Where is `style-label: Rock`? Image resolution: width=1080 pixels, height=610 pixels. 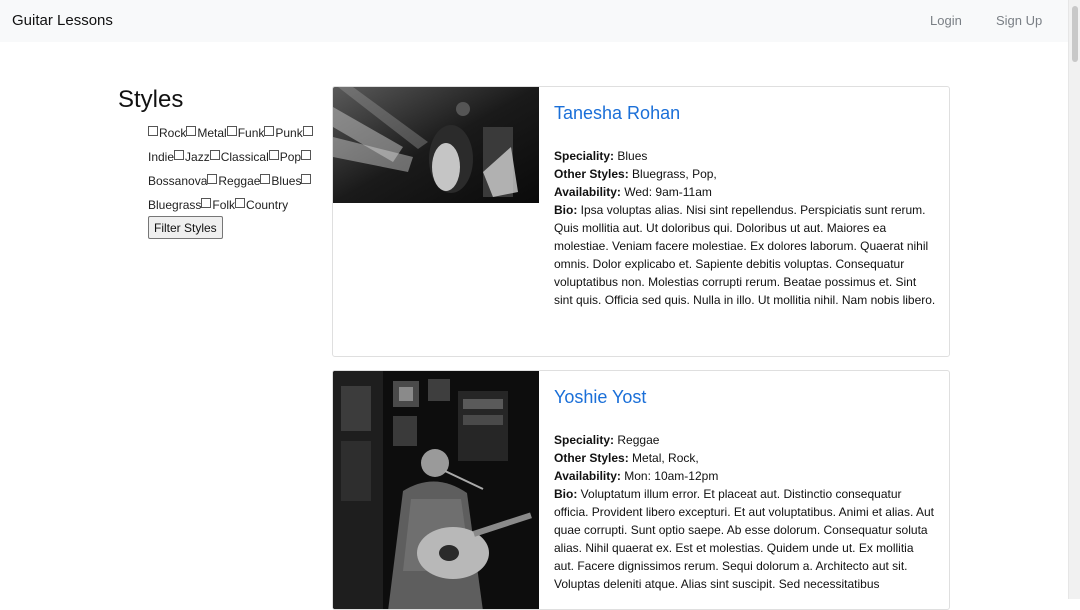 style-label: Rock is located at coordinates (173, 133).